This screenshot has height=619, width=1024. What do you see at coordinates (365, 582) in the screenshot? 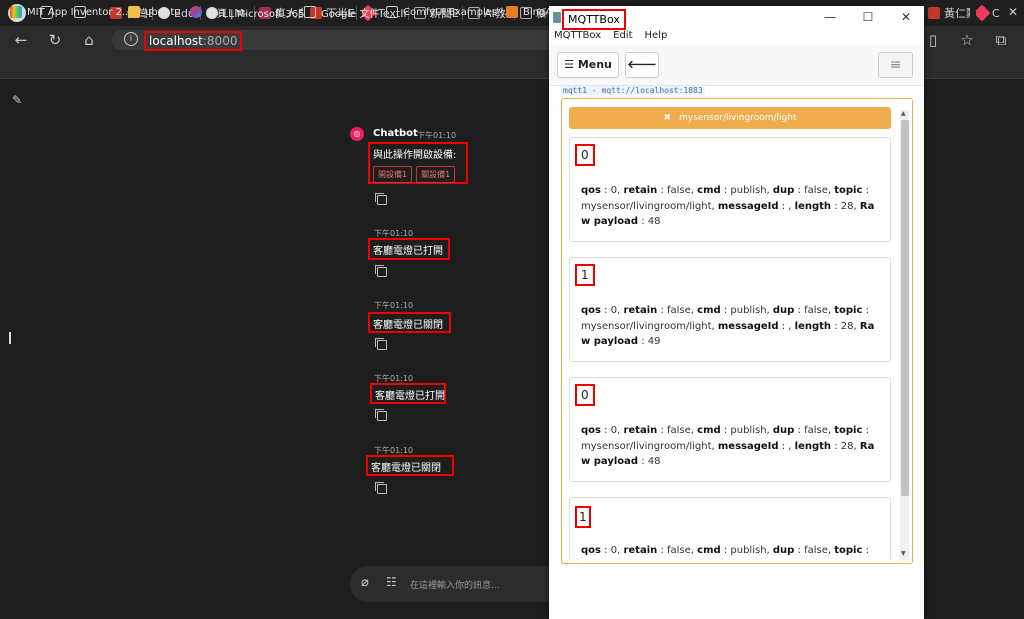
I see `attach-icon: ⌀` at bounding box center [365, 582].